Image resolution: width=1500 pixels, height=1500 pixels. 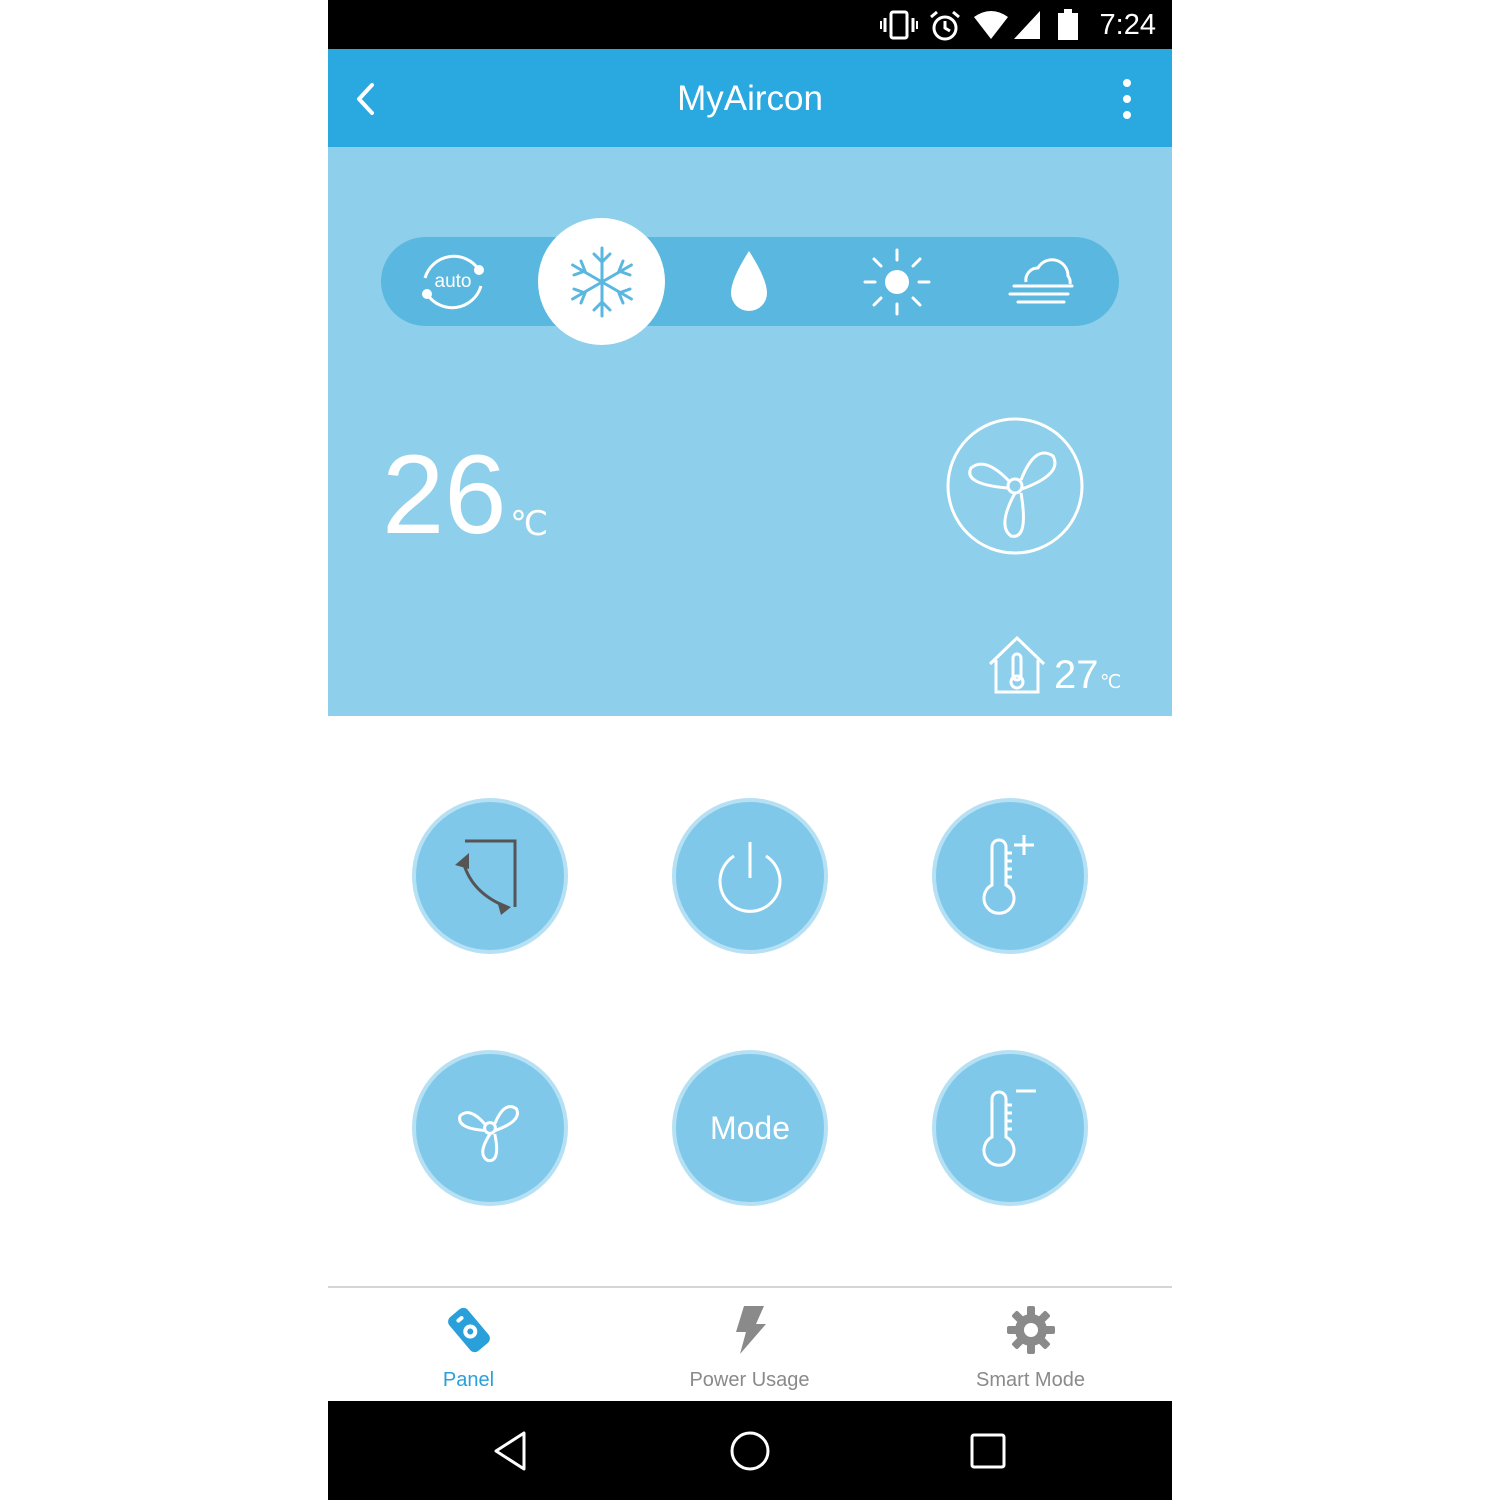 What do you see at coordinates (1127, 25) in the screenshot?
I see `status-time: 7:24` at bounding box center [1127, 25].